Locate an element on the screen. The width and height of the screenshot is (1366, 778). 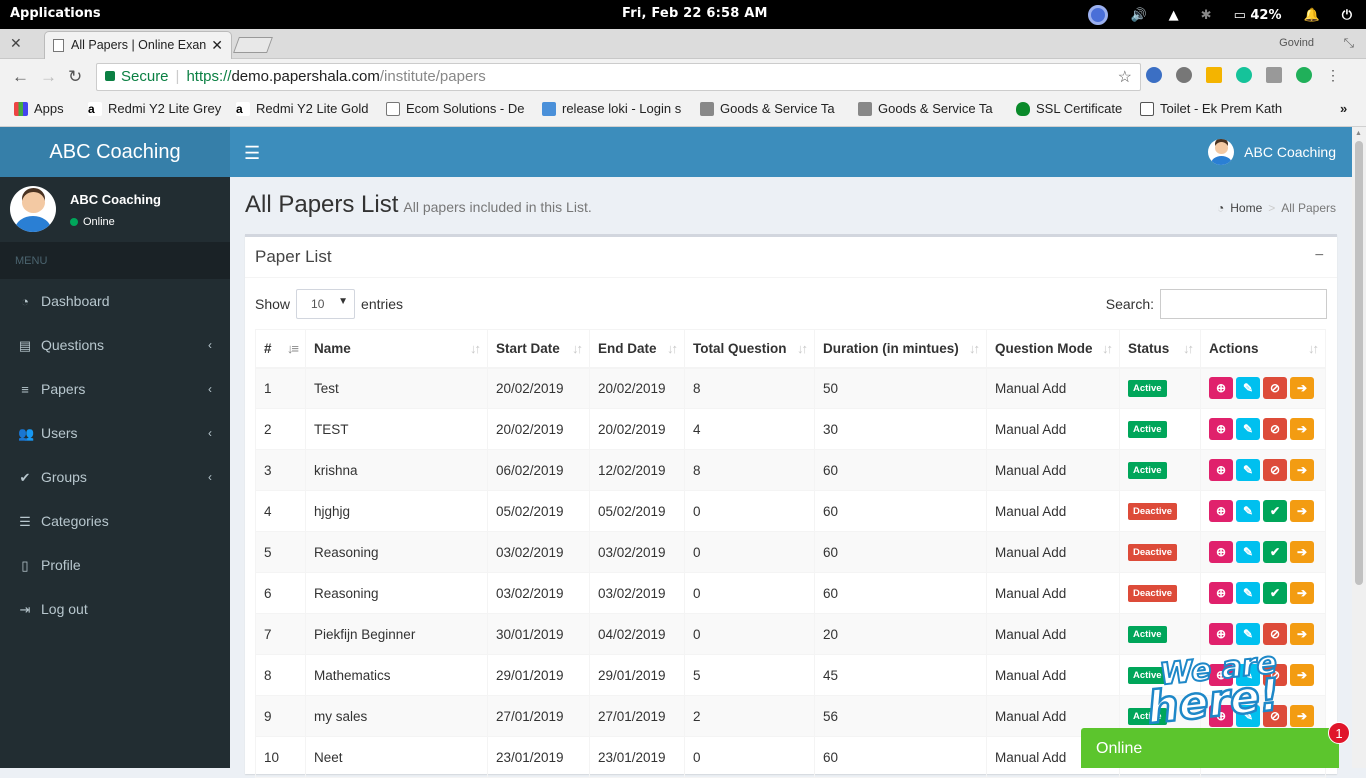
chrome-indicator-icon is located at coordinates (1098, 15).